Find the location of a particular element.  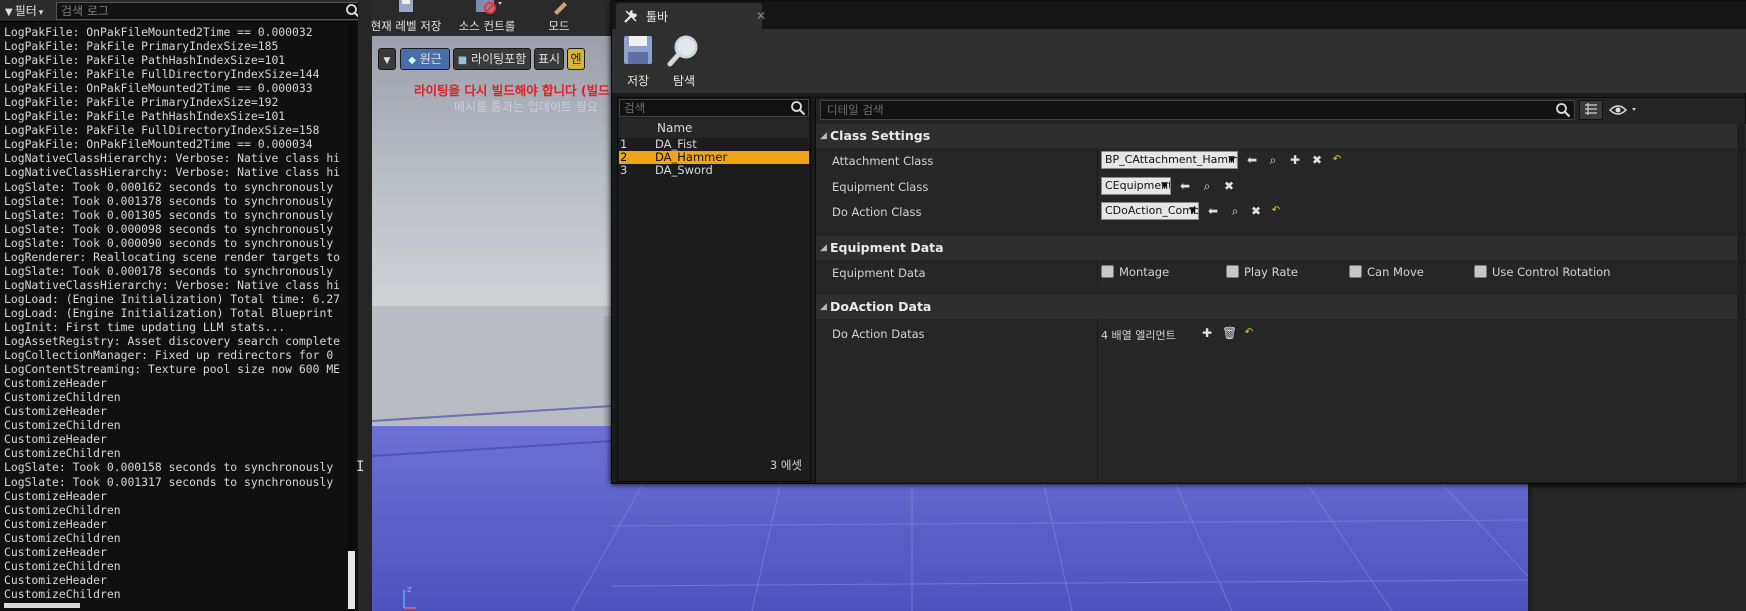

save-button: 저장 is located at coordinates (638, 61).